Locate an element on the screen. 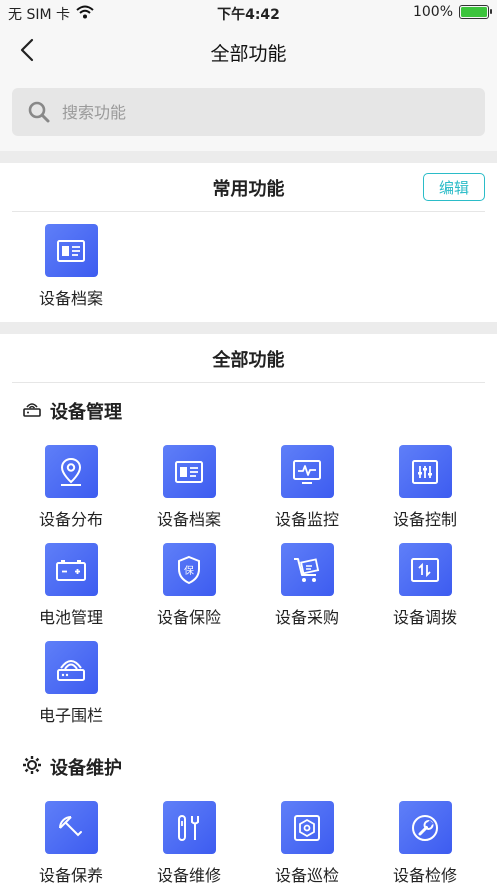 The image size is (497, 883). maintenance-umbrella-icon is located at coordinates (71, 827).